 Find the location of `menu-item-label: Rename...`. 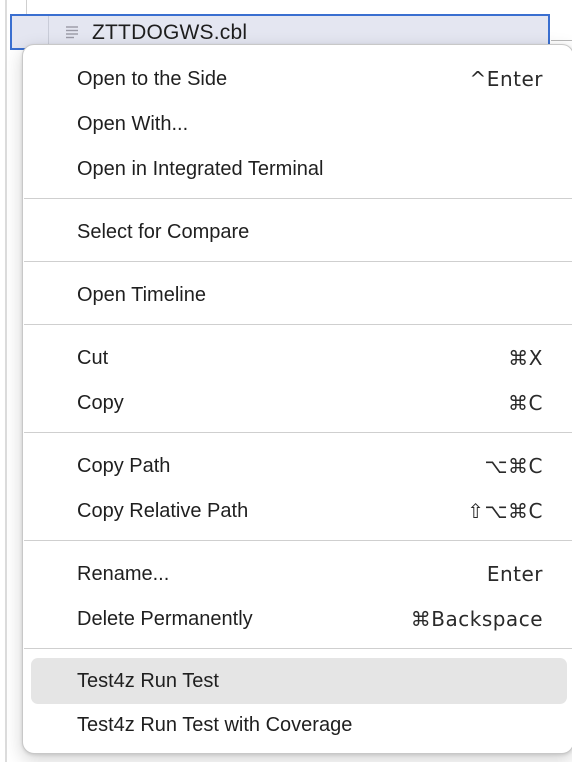

menu-item-label: Rename... is located at coordinates (123, 573).